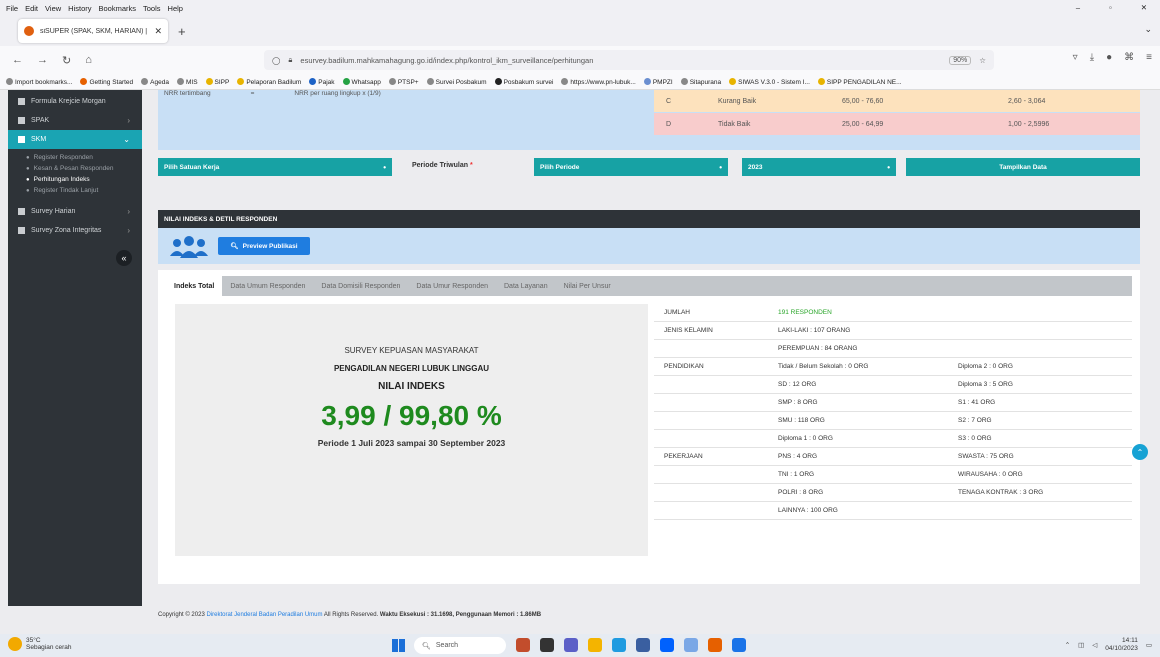 The width and height of the screenshot is (1160, 657). I want to click on close-icon: ✕, so click(1144, 7).